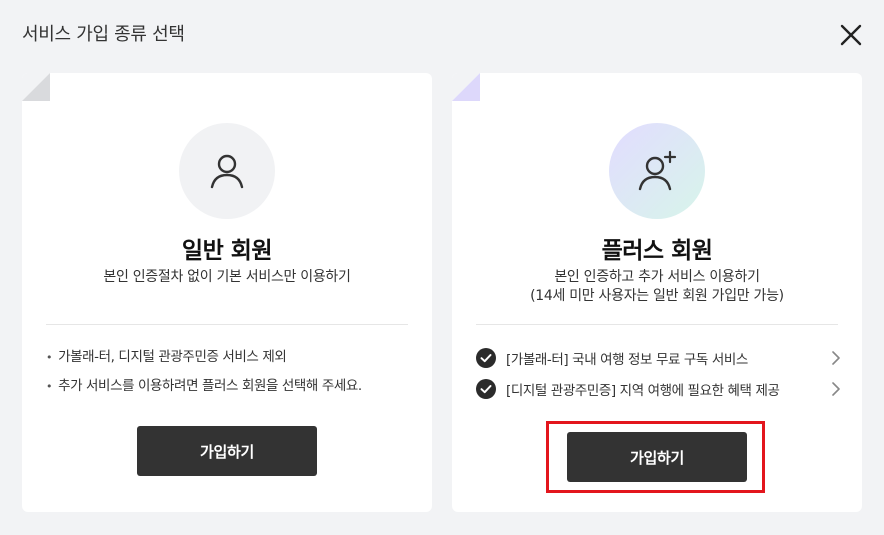  Describe the element at coordinates (657, 457) in the screenshot. I see `plus-join-button: 가입하기` at that location.